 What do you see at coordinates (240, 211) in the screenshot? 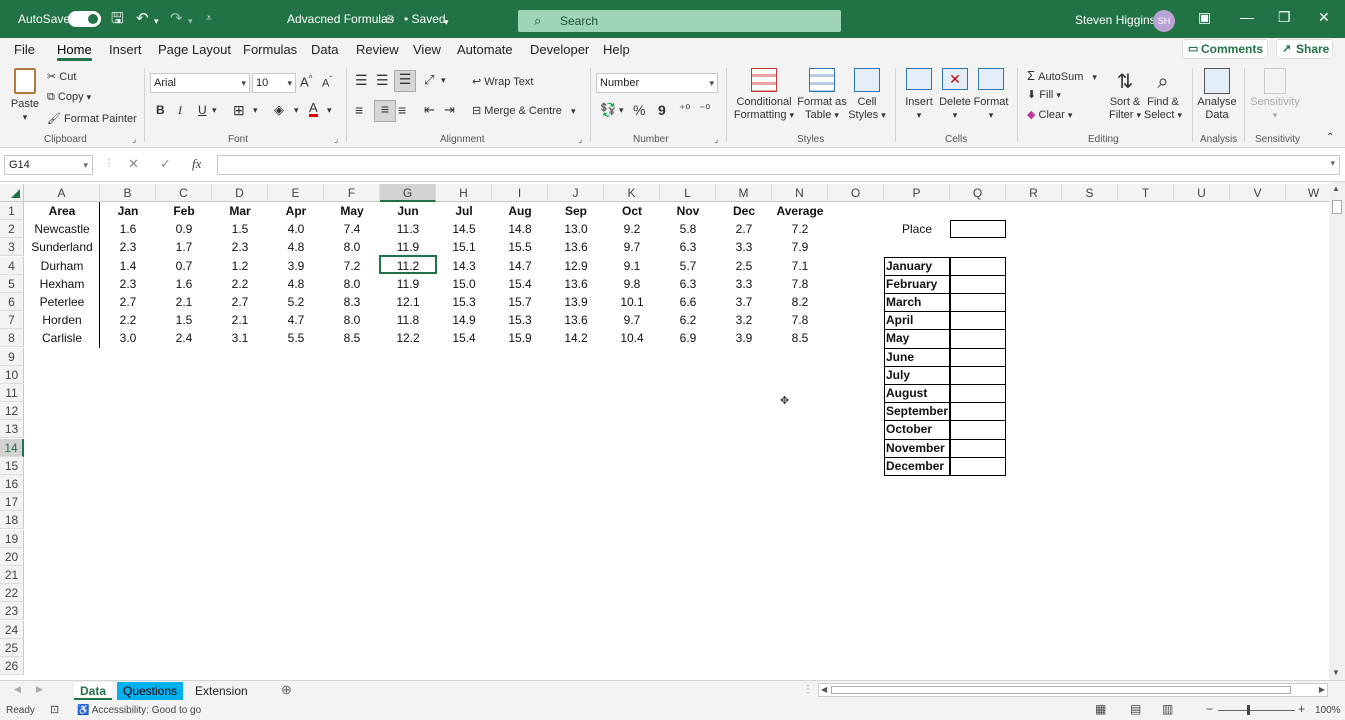
I see `header-cell-mar: Mar` at bounding box center [240, 211].